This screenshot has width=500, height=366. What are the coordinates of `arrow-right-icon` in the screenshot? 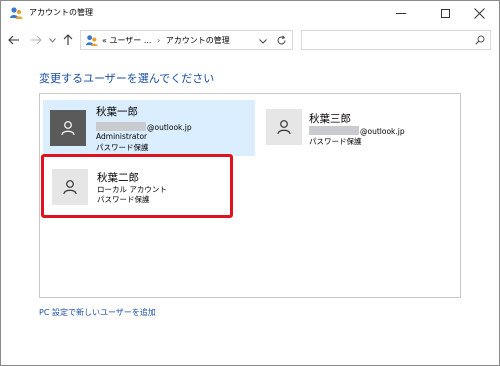 It's located at (36, 40).